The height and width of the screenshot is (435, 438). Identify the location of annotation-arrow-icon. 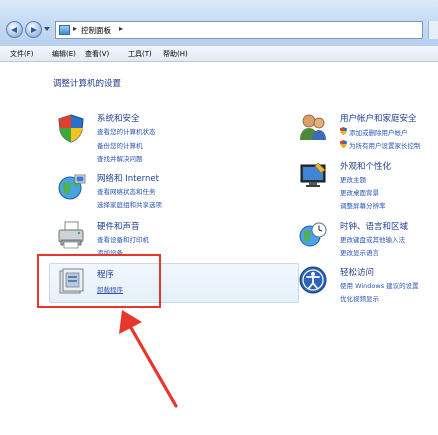
(148, 359).